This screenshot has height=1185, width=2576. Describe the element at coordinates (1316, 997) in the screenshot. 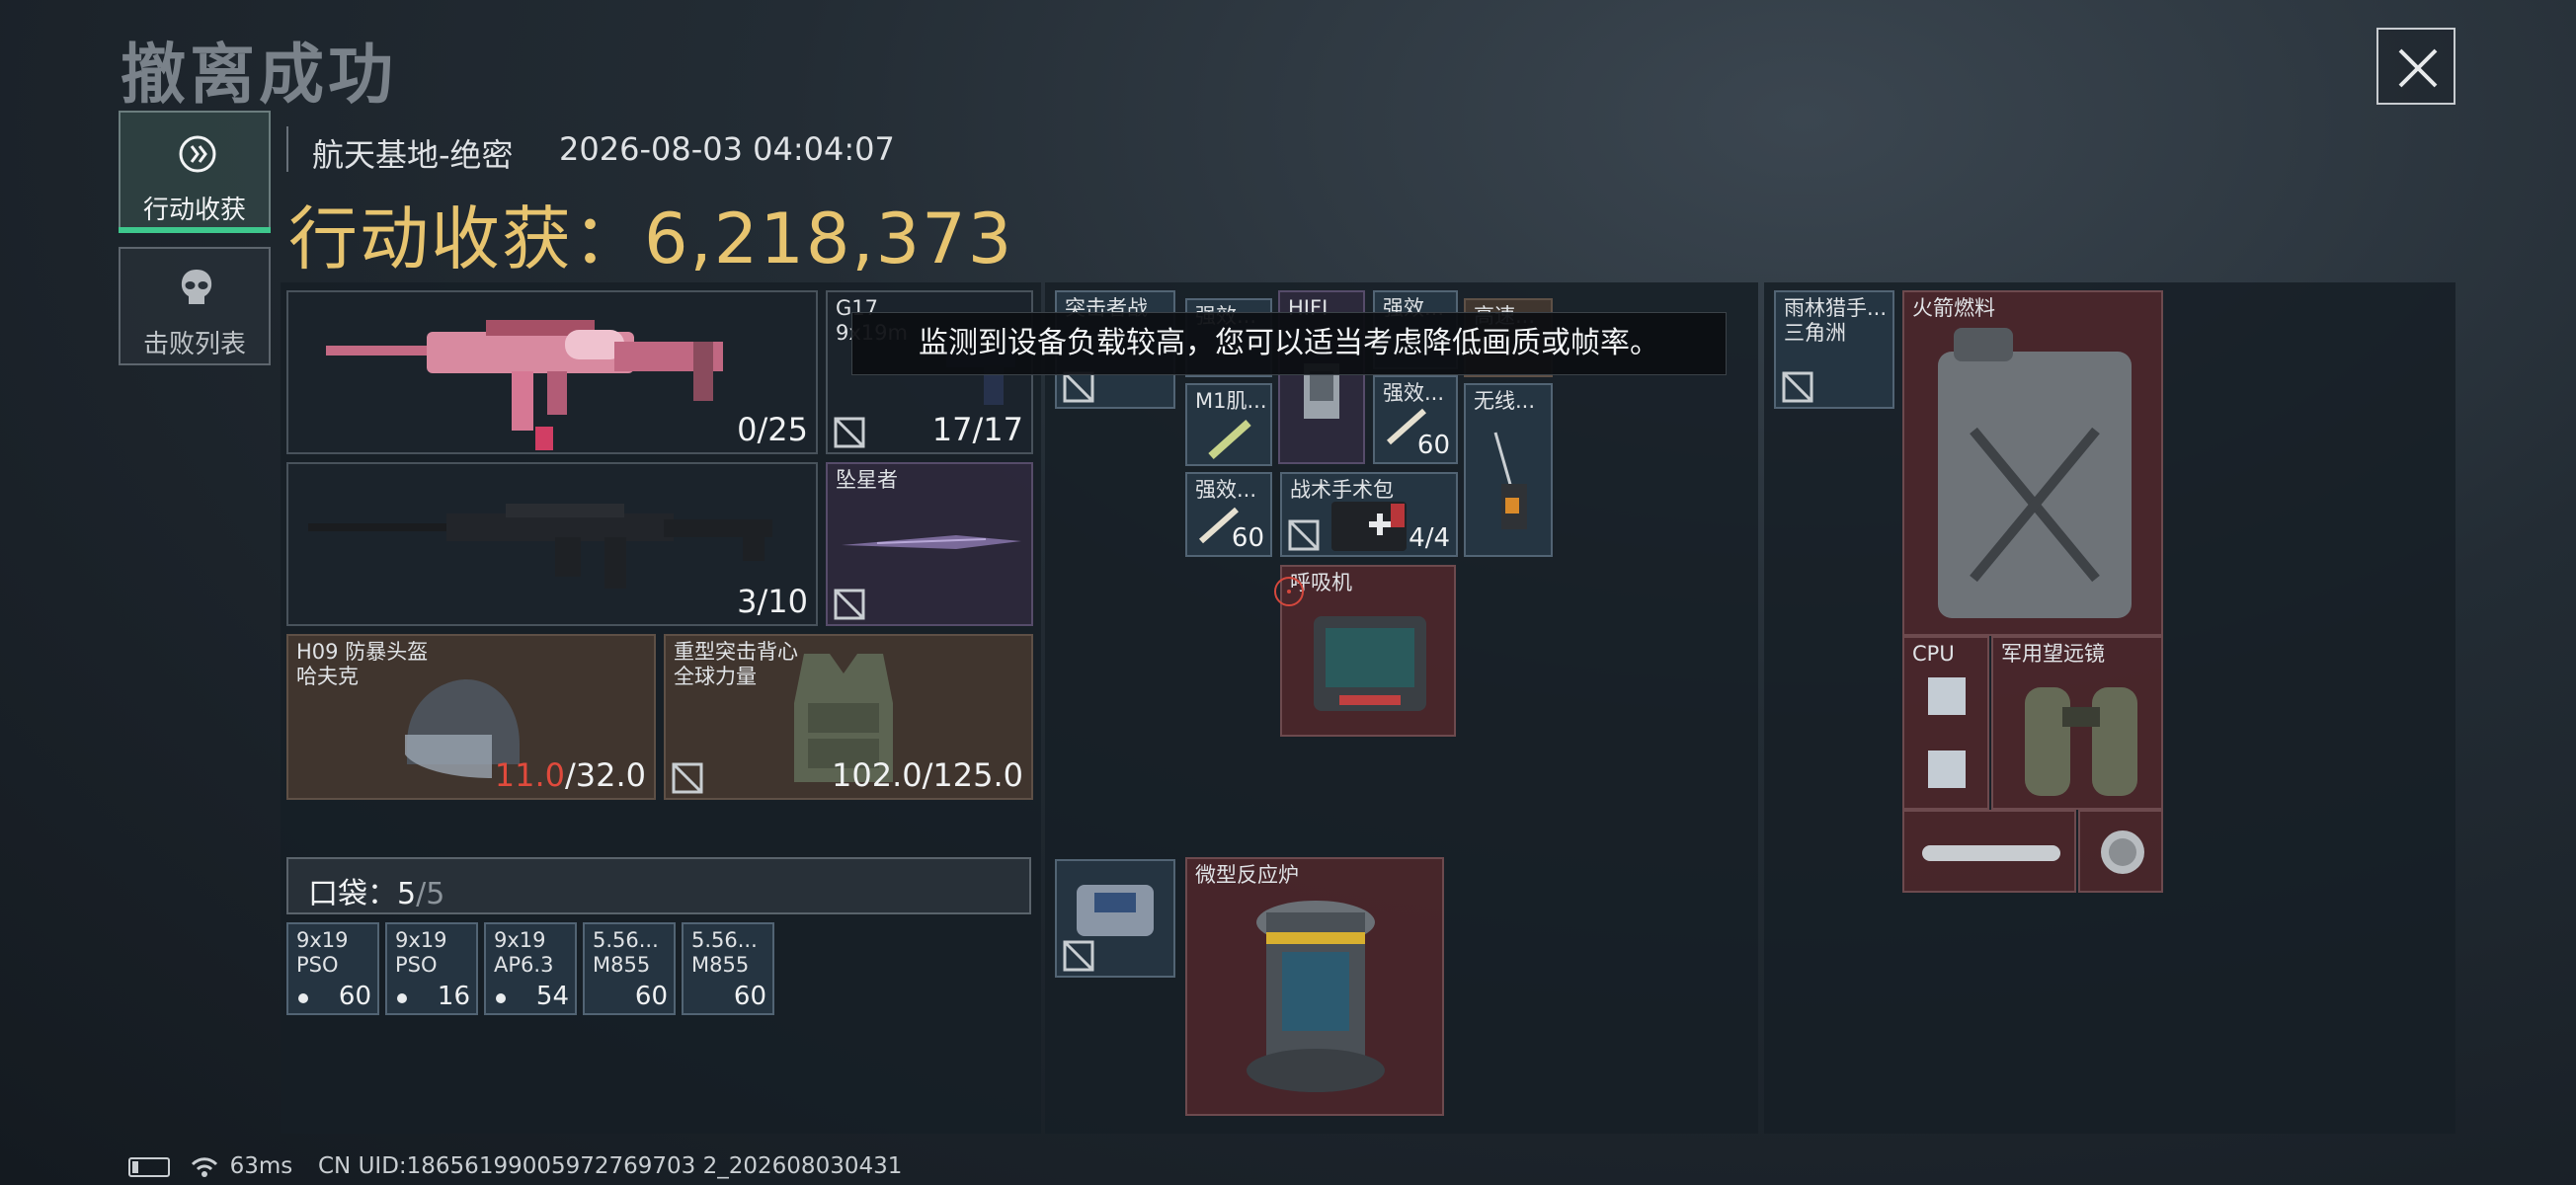

I see `reactor-icon` at that location.